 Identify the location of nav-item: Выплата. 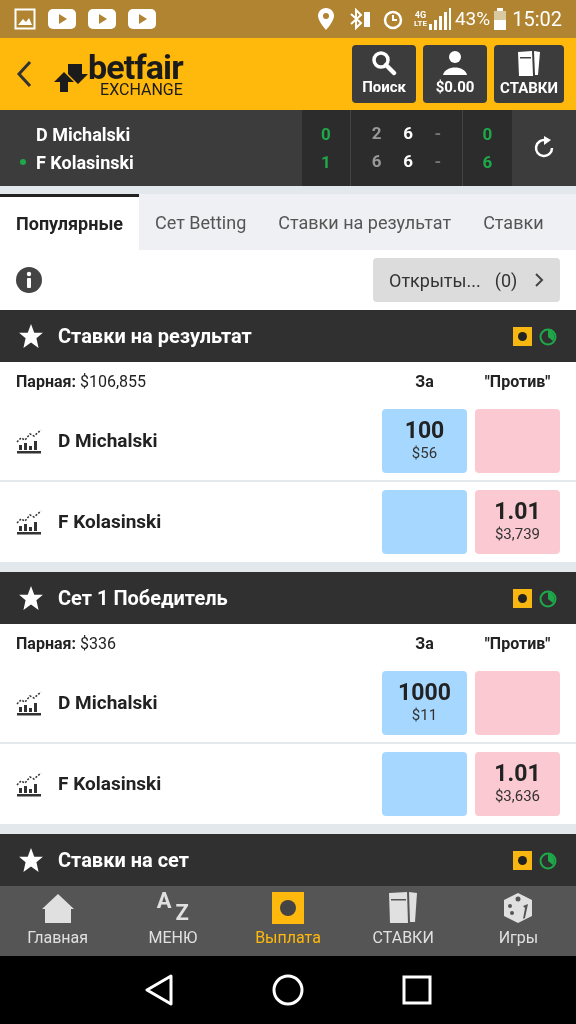
(288, 921).